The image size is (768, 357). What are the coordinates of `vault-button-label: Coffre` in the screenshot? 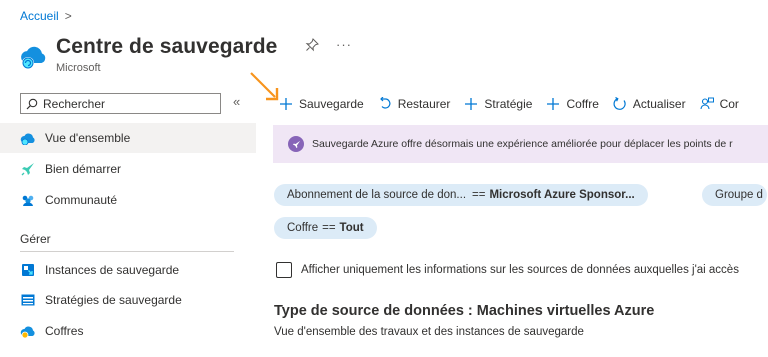 It's located at (582, 104).